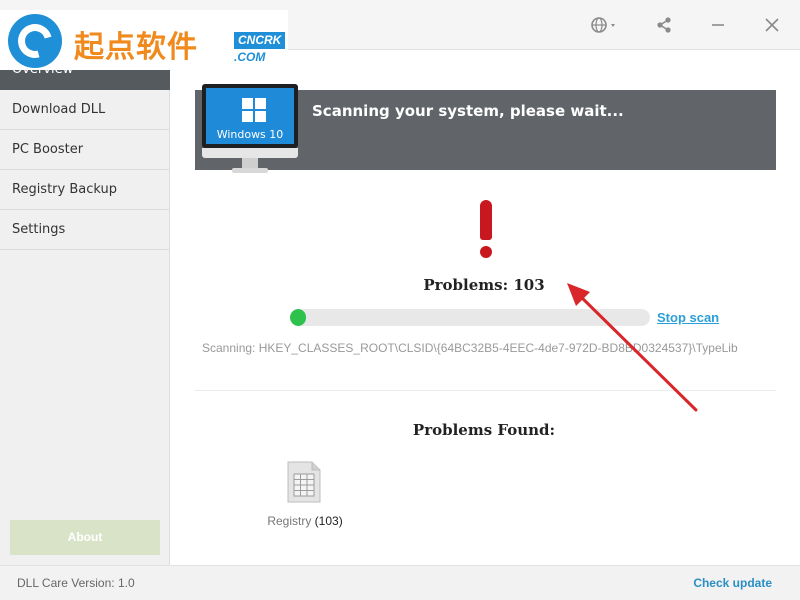 The image size is (800, 600). I want to click on minimize-icon, so click(718, 25).